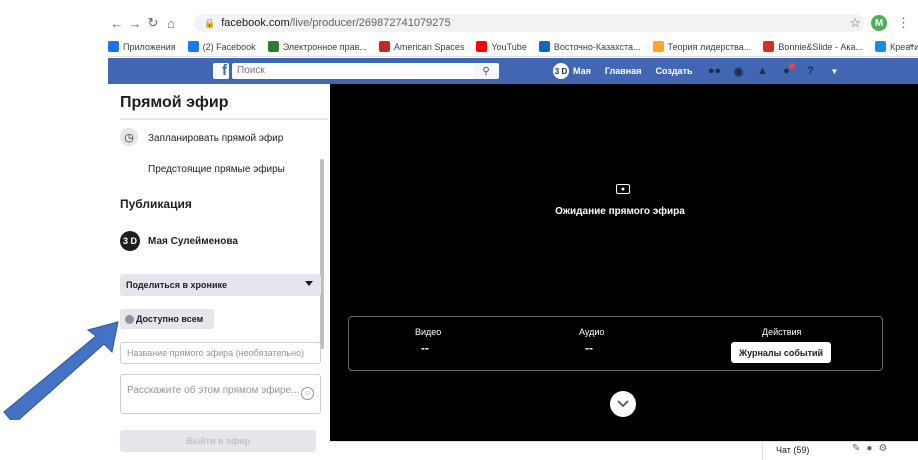 This screenshot has width=918, height=460. Describe the element at coordinates (273, 46) in the screenshot. I see `gov-icon` at that location.